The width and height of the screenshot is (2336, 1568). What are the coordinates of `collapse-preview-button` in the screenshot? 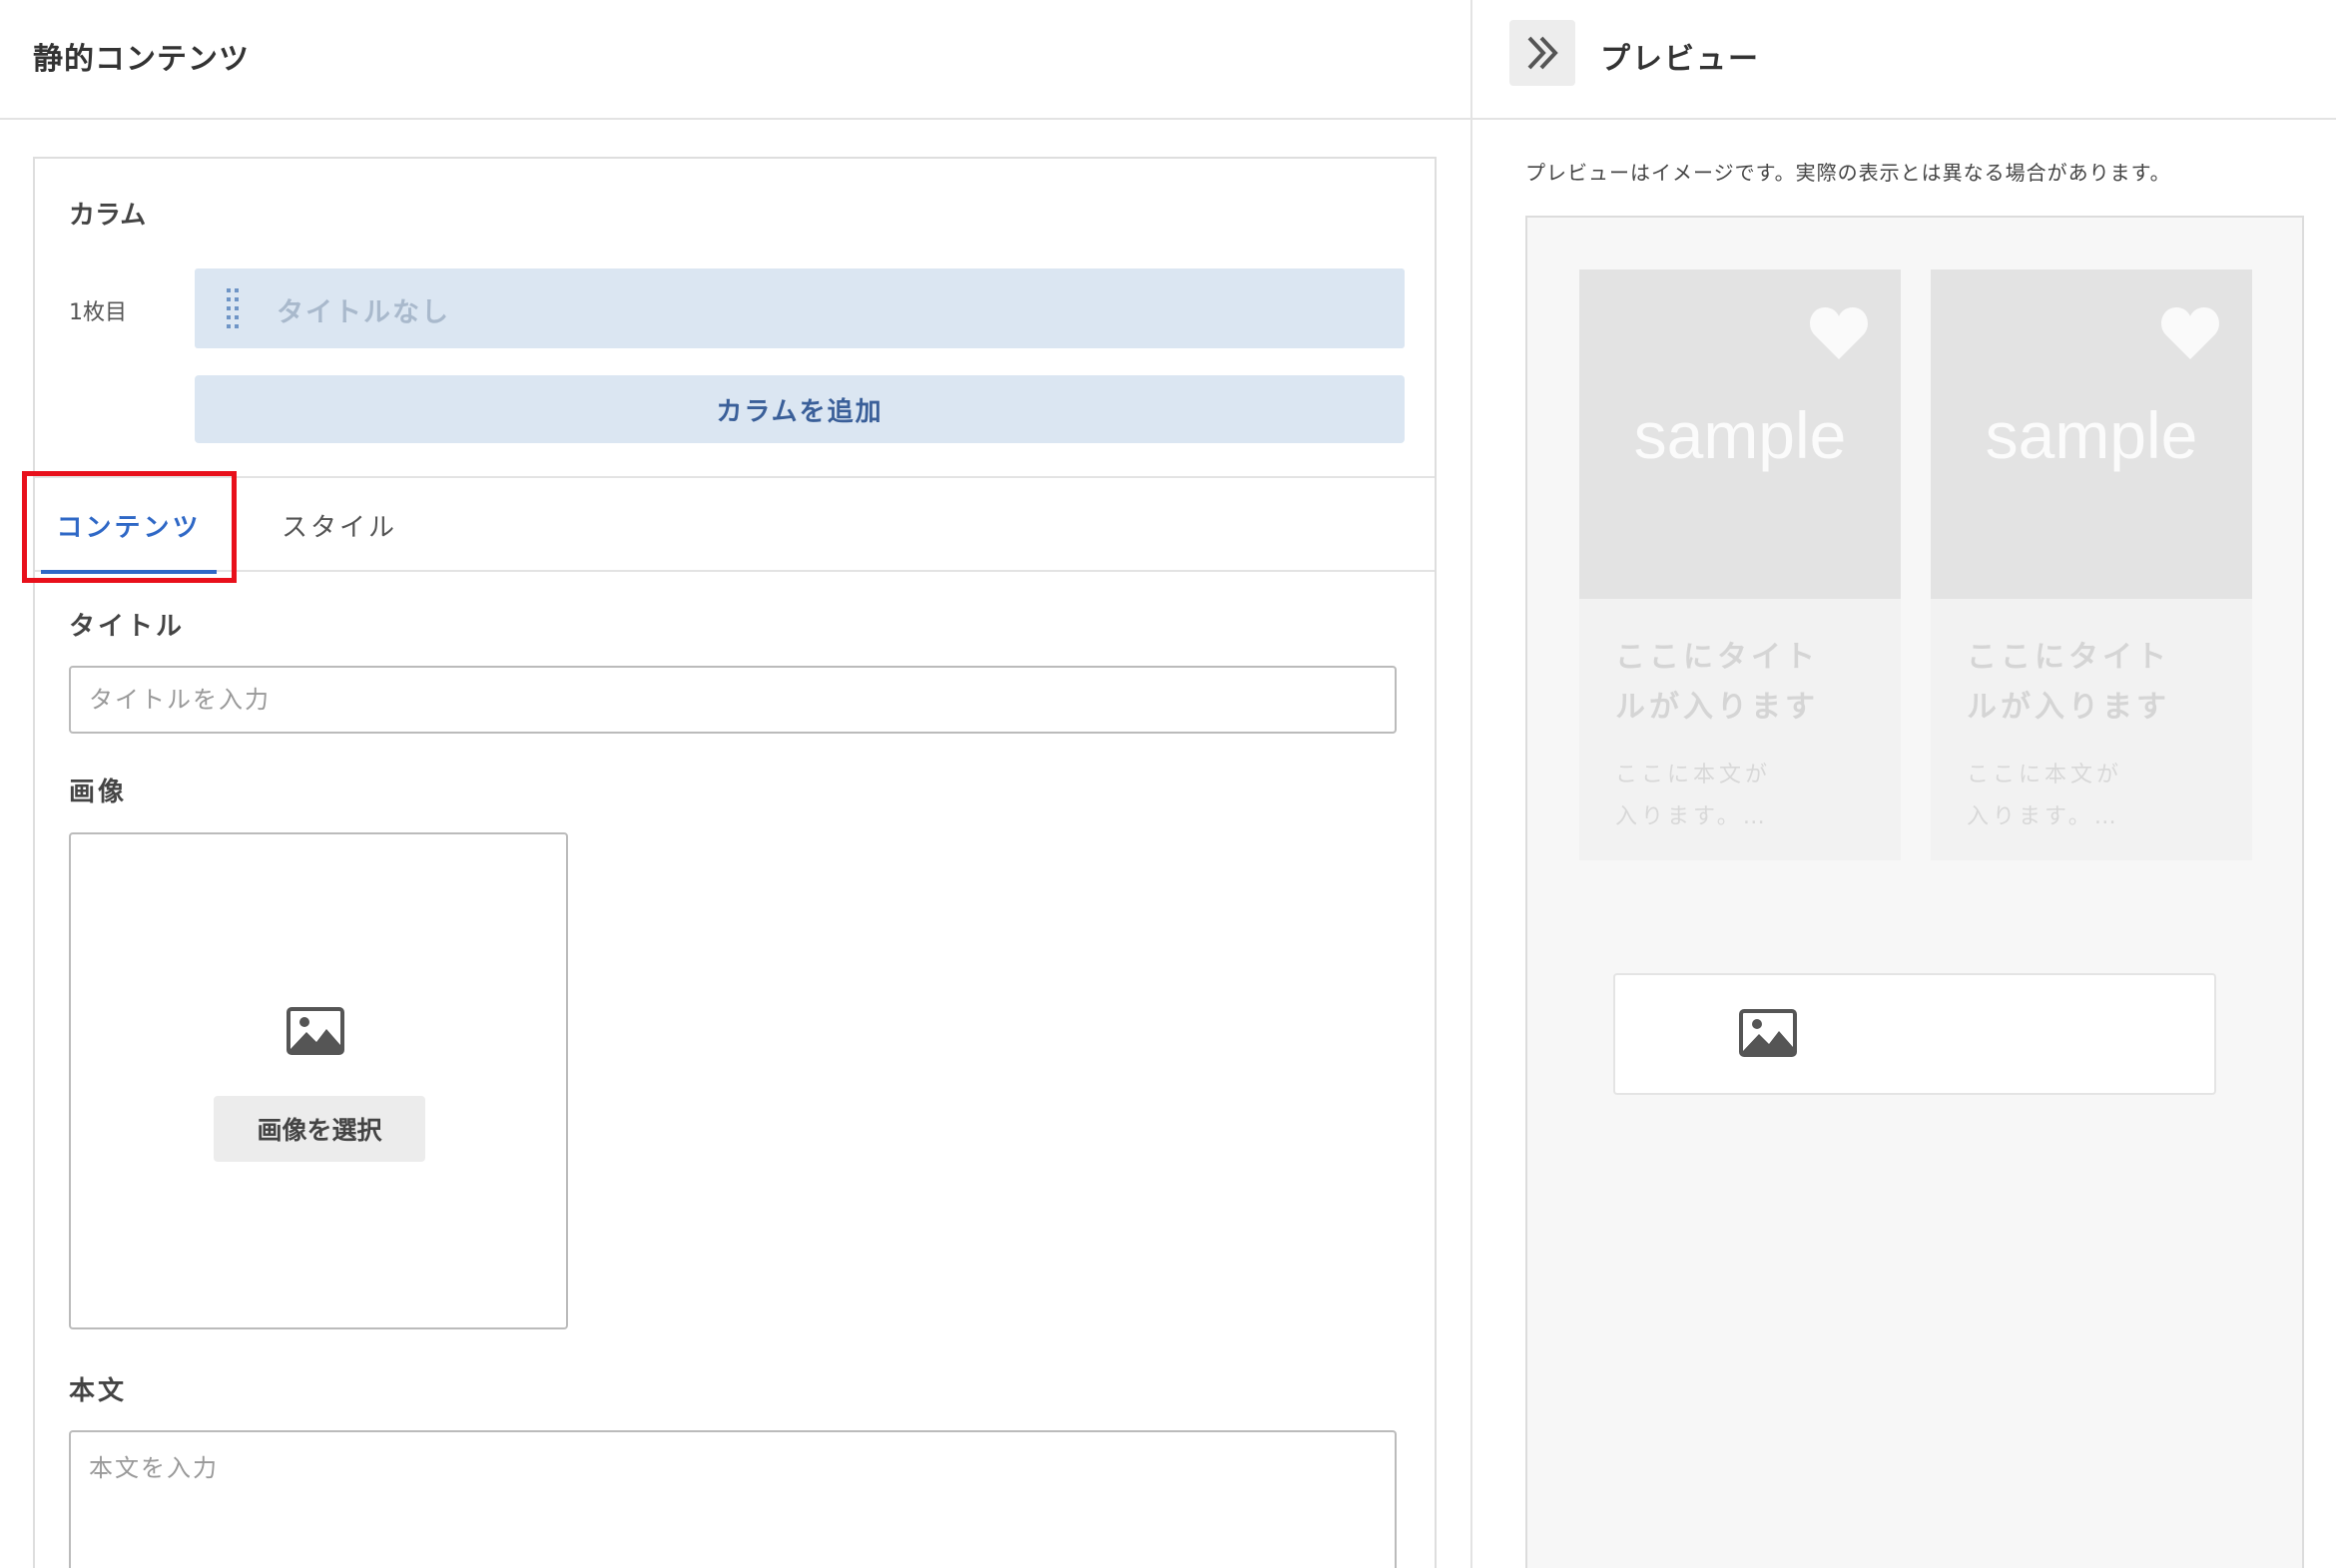 It's located at (1542, 53).